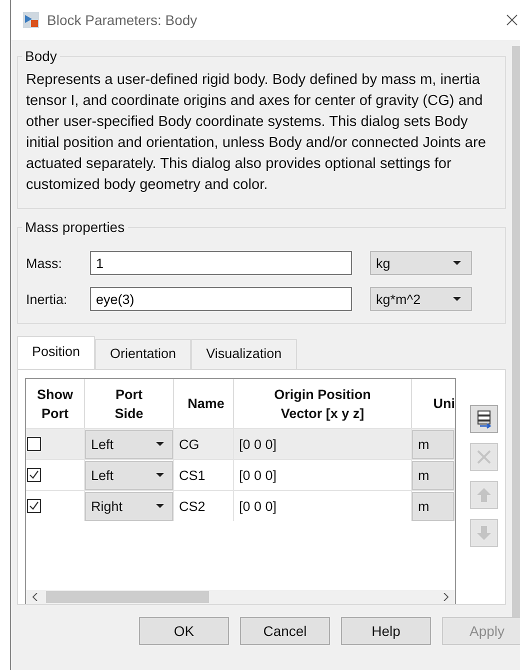 Image resolution: width=520 pixels, height=670 pixels. I want to click on horizontal-scrollbar, so click(240, 597).